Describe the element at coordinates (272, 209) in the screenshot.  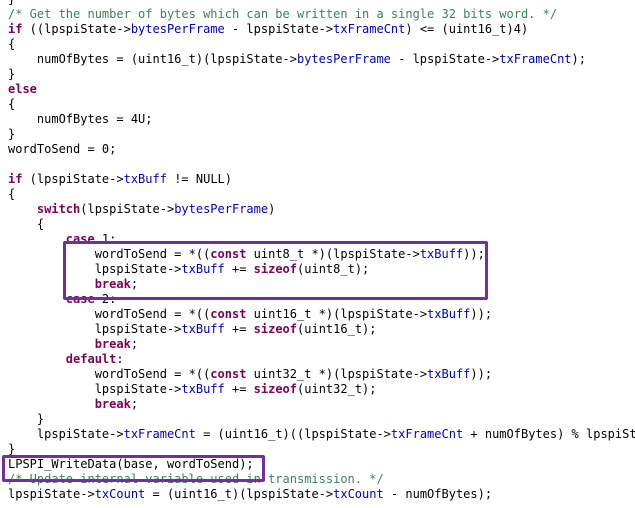
I see `code-token: )` at that location.